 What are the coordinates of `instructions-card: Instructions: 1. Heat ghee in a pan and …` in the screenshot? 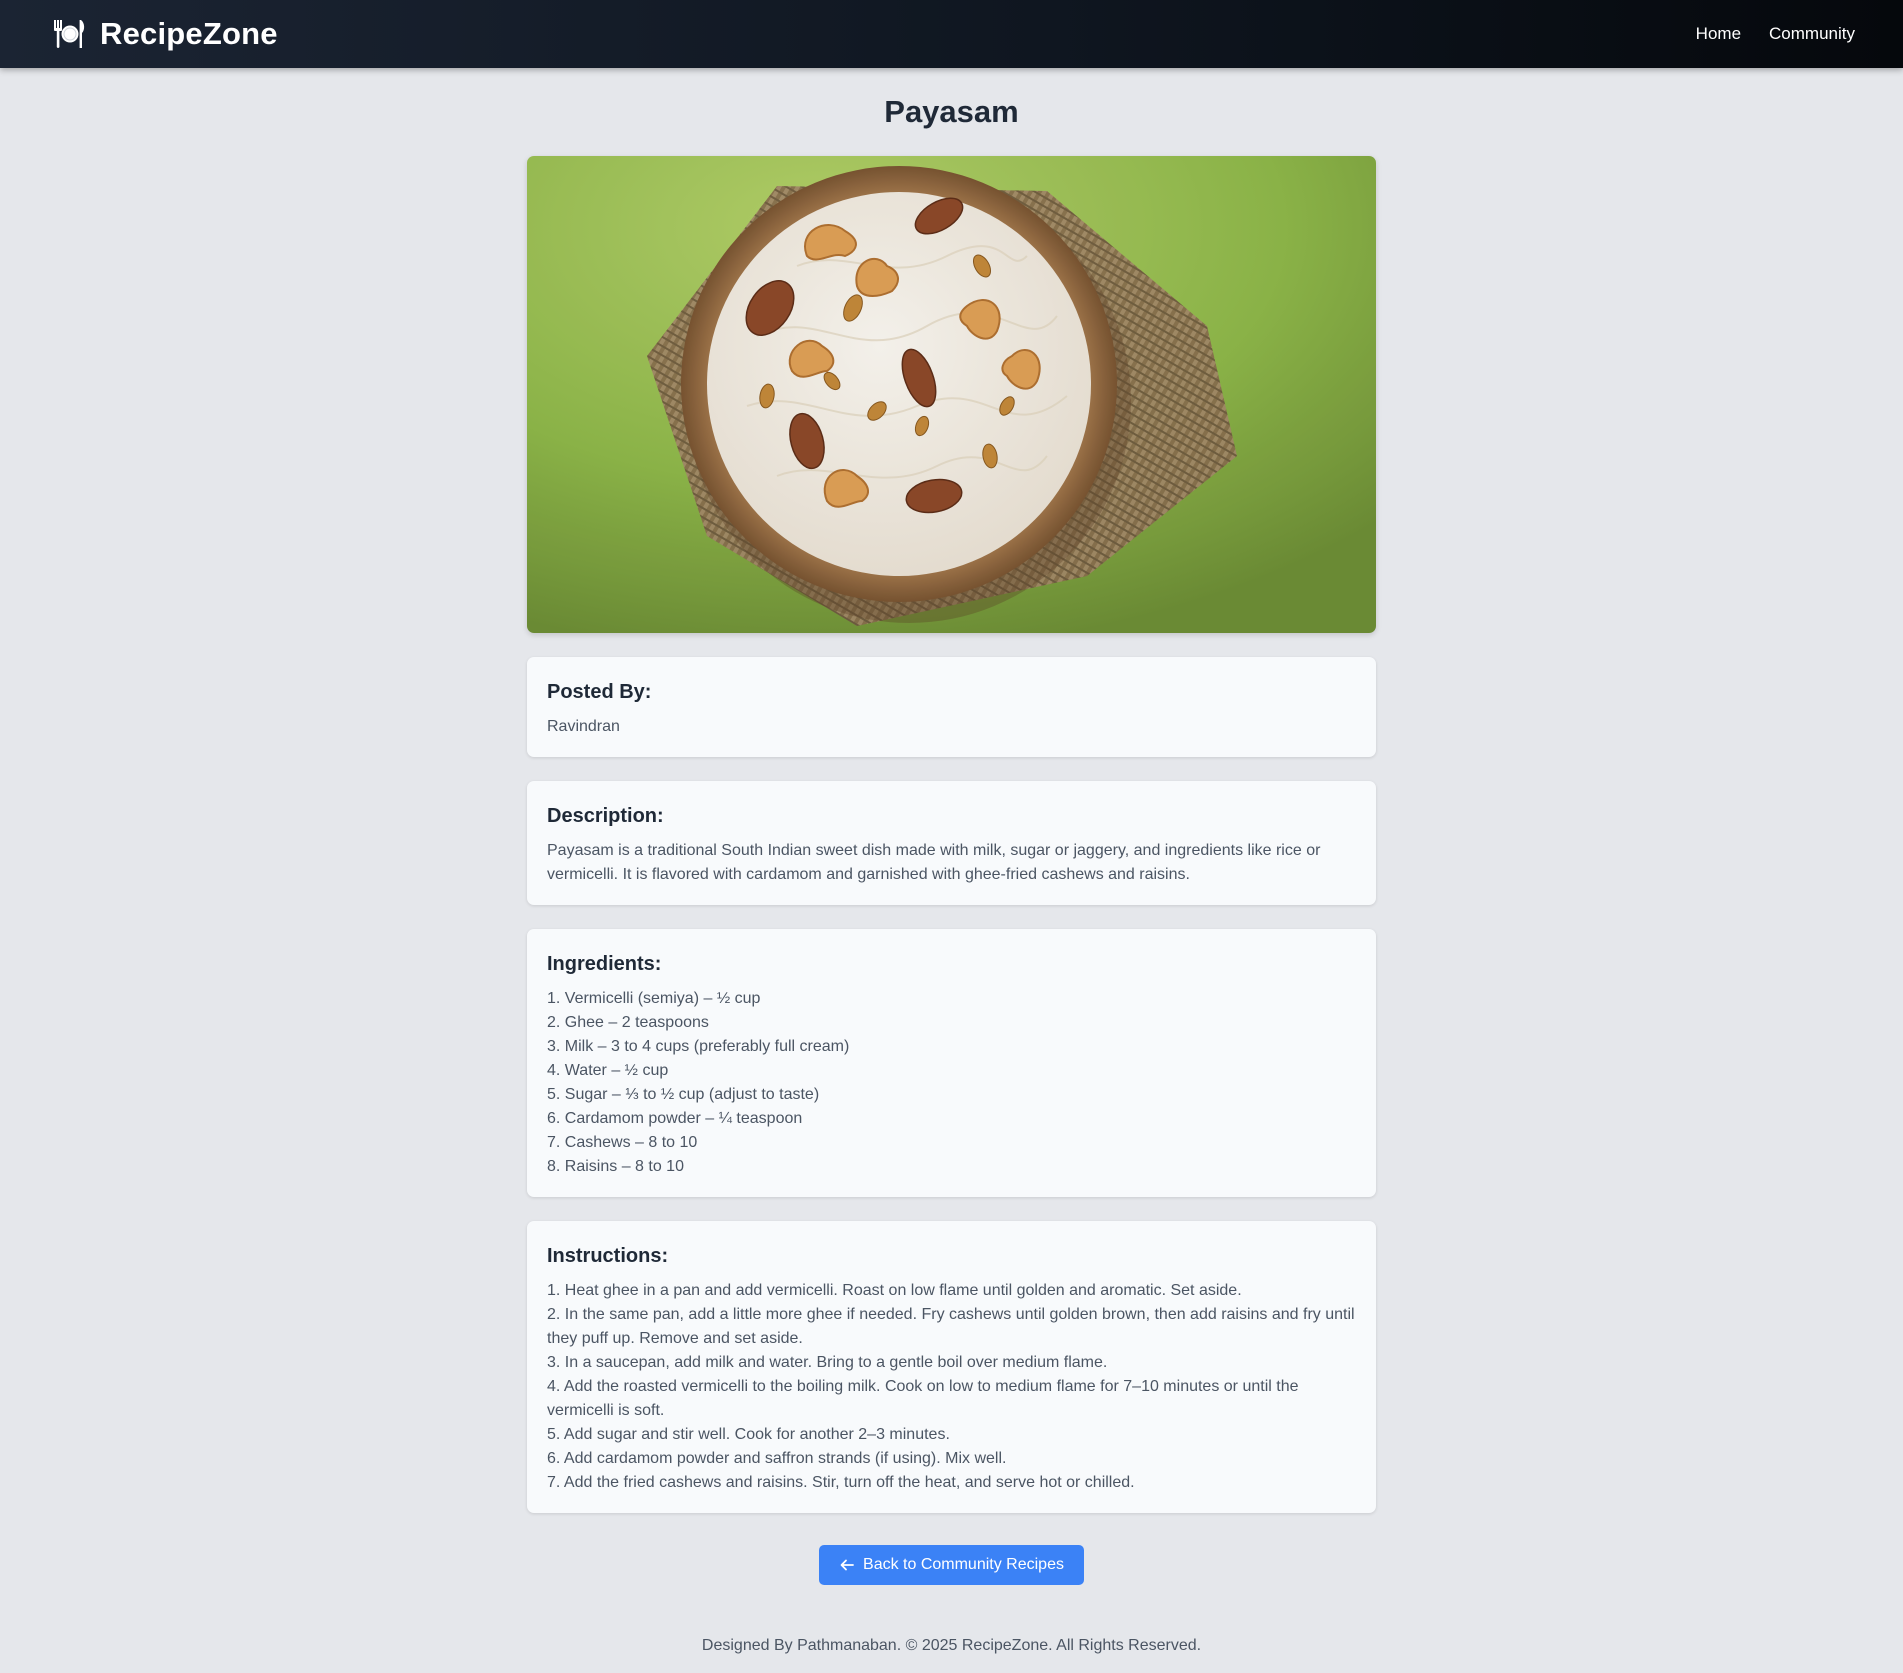 It's located at (951, 1367).